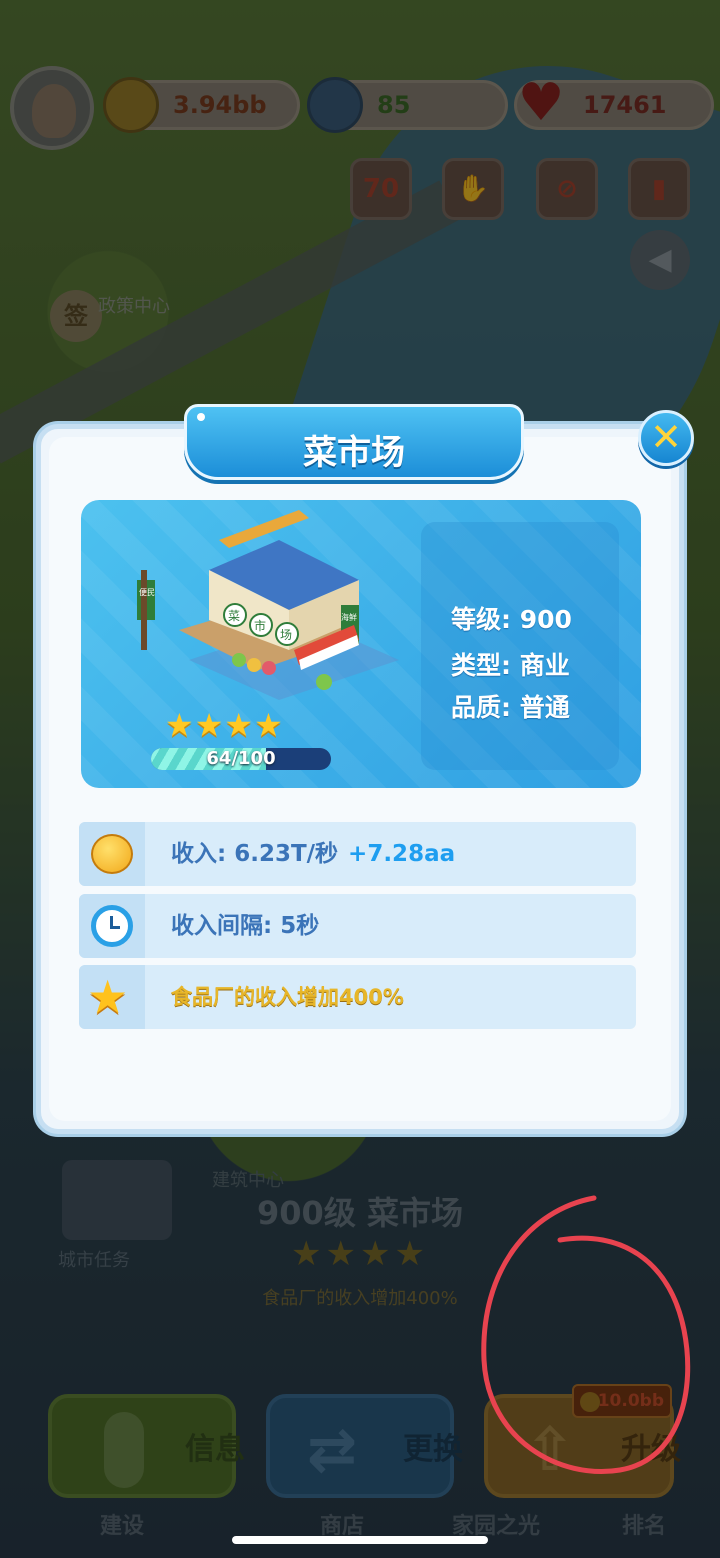 The image size is (720, 1558). What do you see at coordinates (511, 619) in the screenshot?
I see `level-stat: 等级: 900` at bounding box center [511, 619].